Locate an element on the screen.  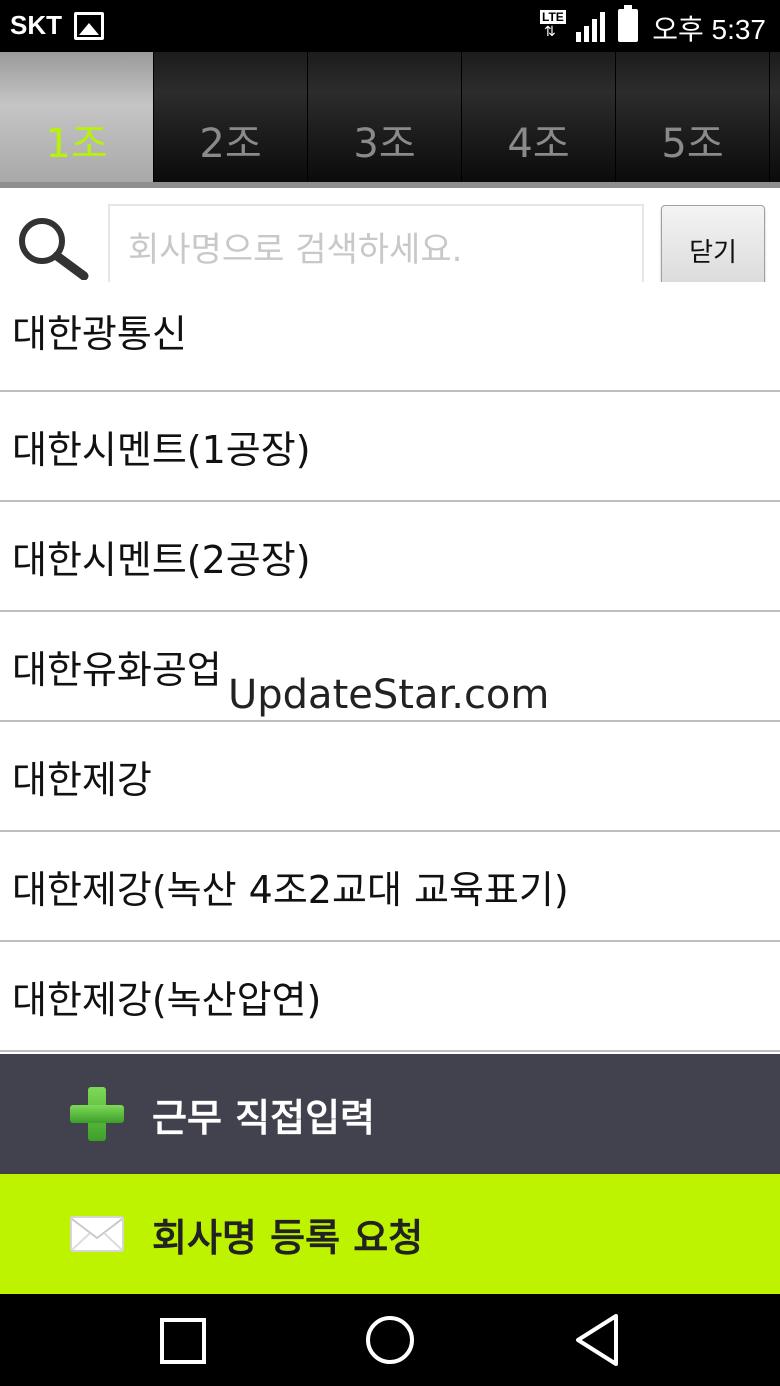
shift-tab-bar: 1조 2조 3조 4조 5조 is located at coordinates (390, 120).